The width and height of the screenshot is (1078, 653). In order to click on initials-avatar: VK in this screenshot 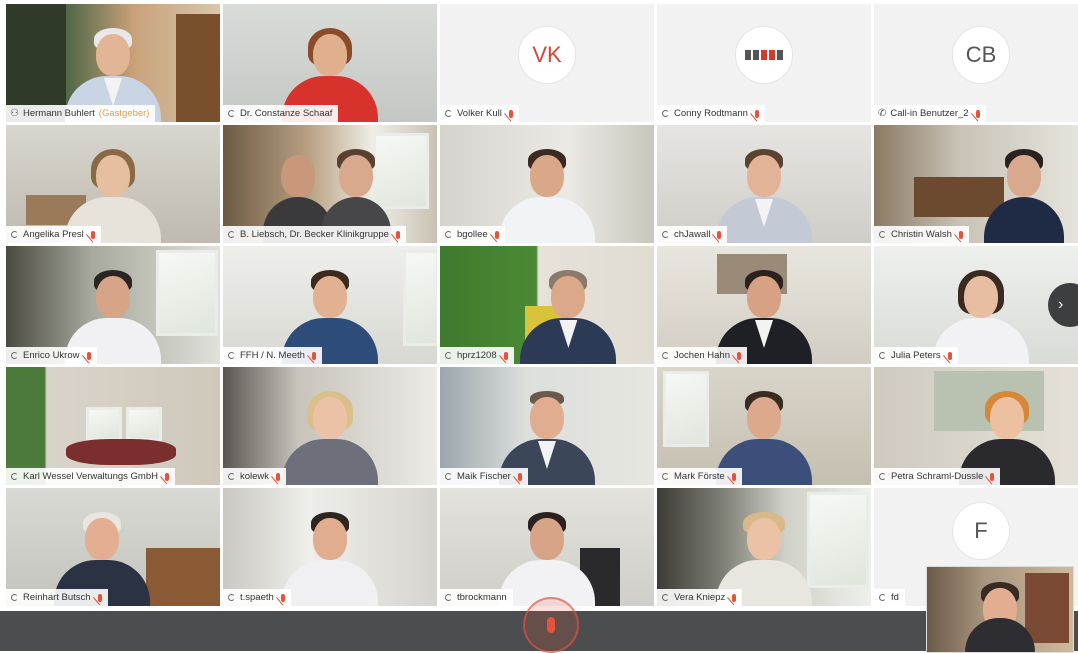, I will do `click(547, 55)`.